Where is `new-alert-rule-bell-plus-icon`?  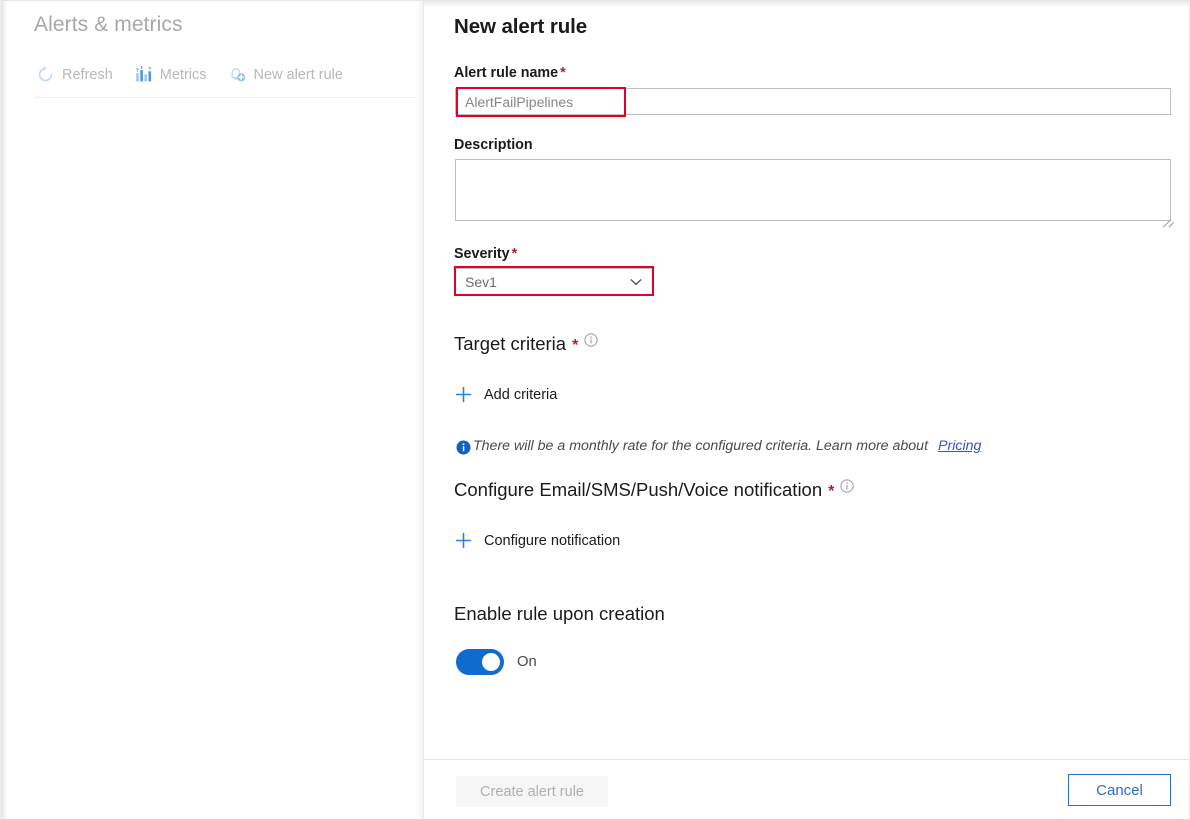 new-alert-rule-bell-plus-icon is located at coordinates (237, 74).